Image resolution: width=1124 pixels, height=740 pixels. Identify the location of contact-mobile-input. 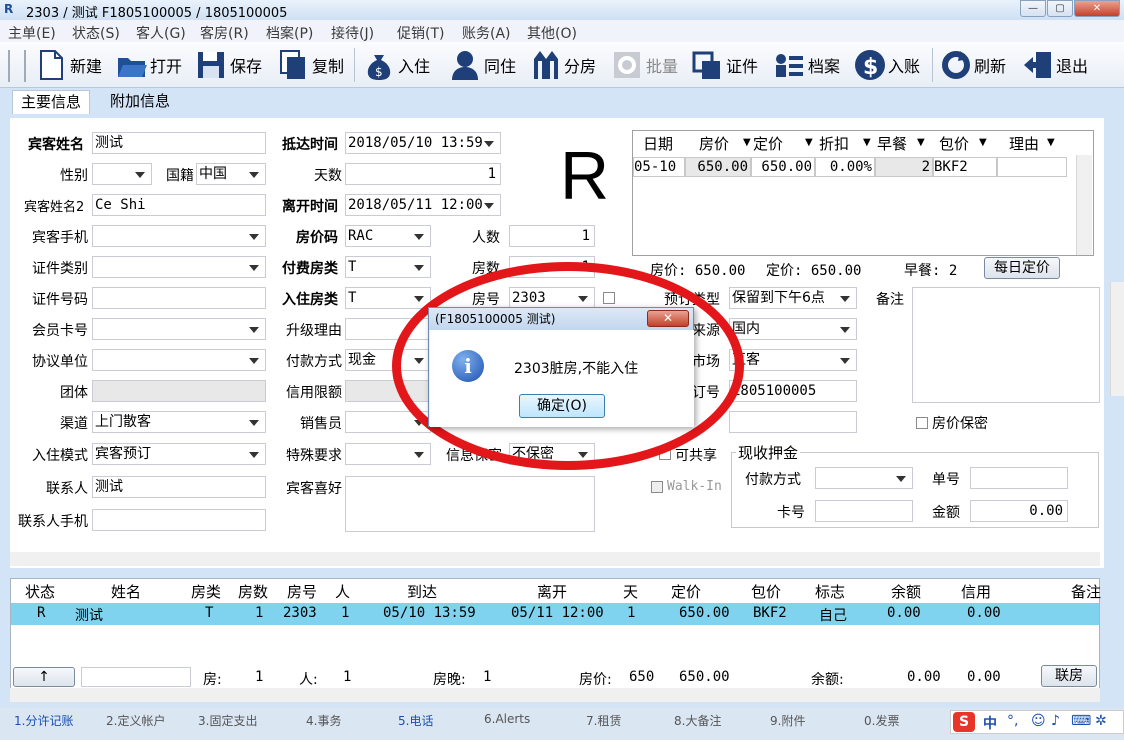
(179, 520).